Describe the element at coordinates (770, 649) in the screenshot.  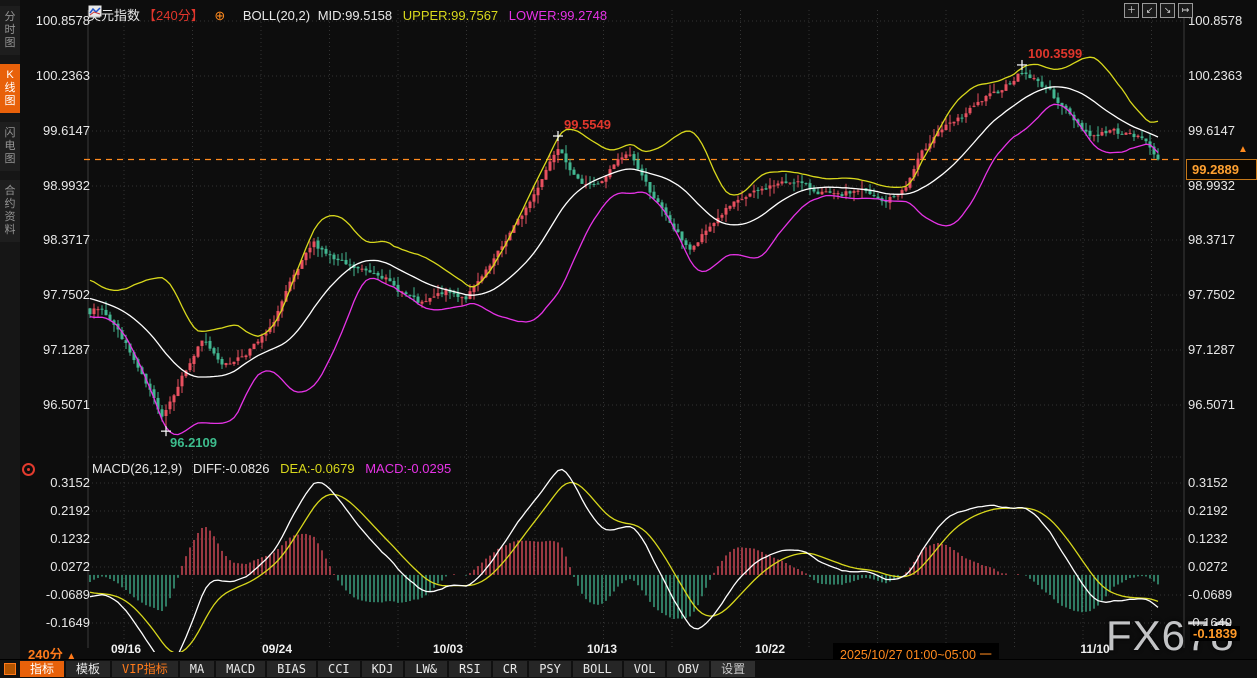
I see `x-axis-date-label: 10/22` at that location.